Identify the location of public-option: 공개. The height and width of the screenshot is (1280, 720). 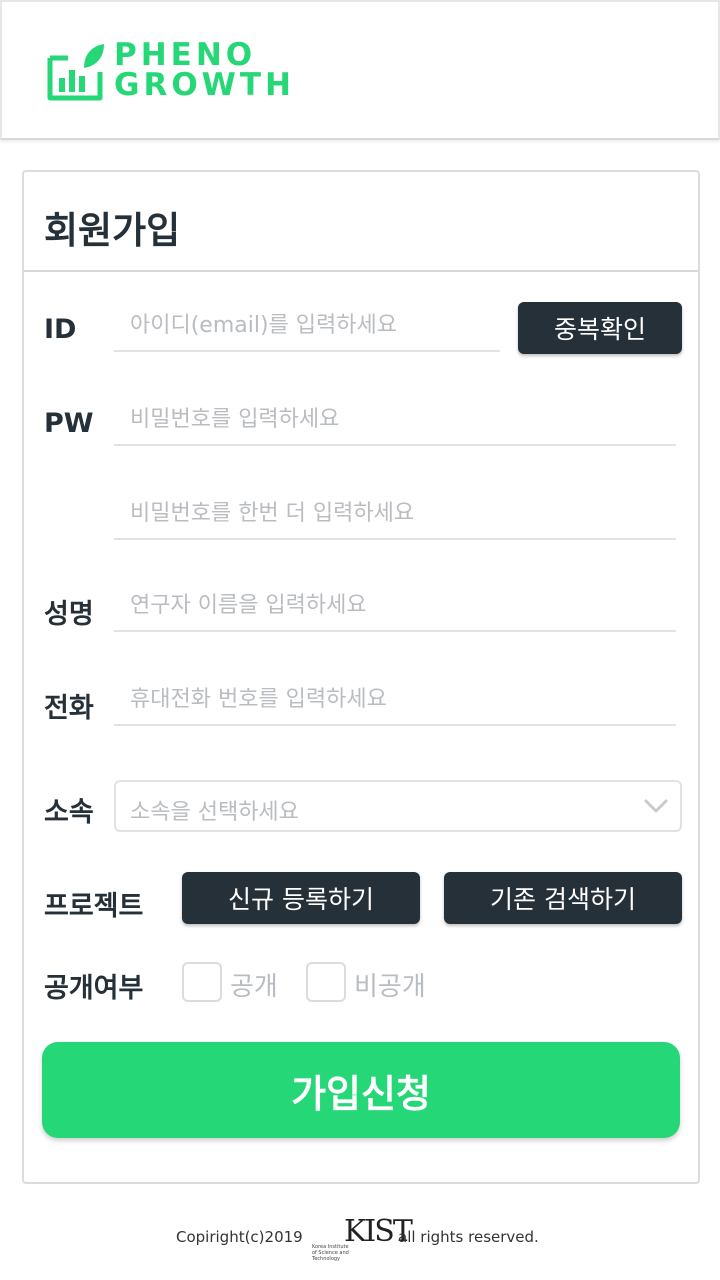
(237, 983).